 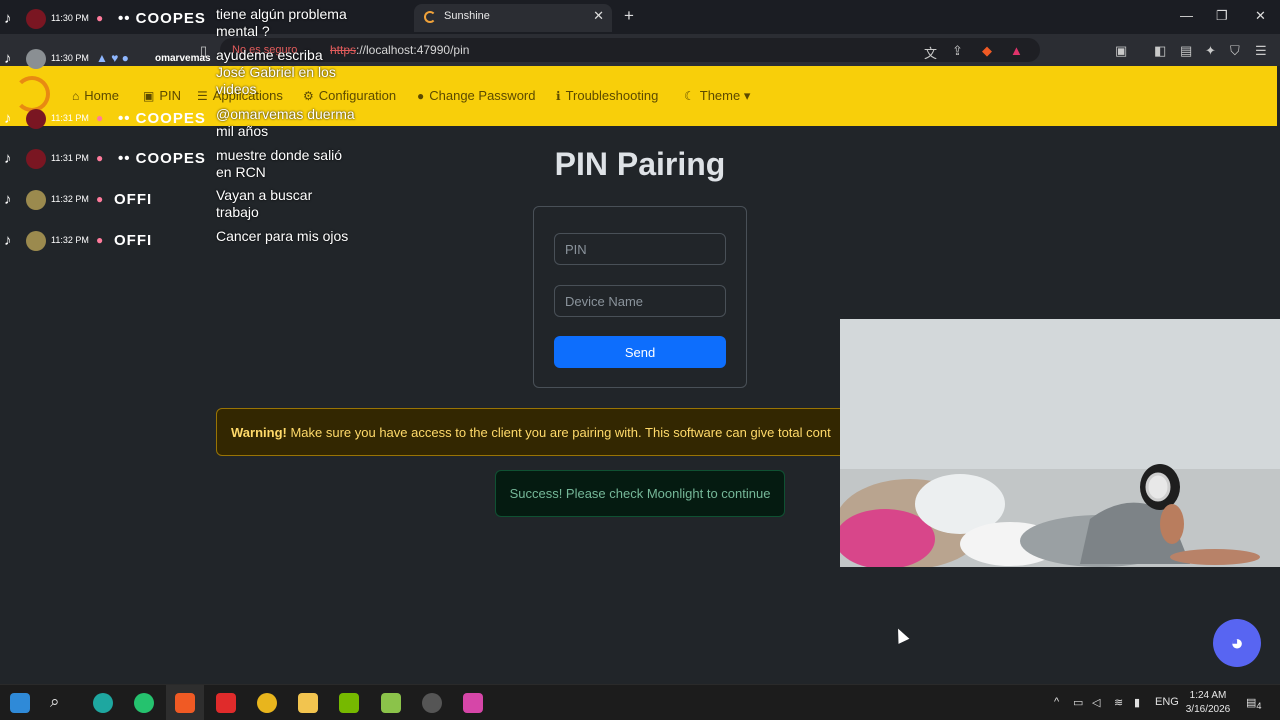 I want to click on mouse-cursor-icon, so click(x=901, y=635).